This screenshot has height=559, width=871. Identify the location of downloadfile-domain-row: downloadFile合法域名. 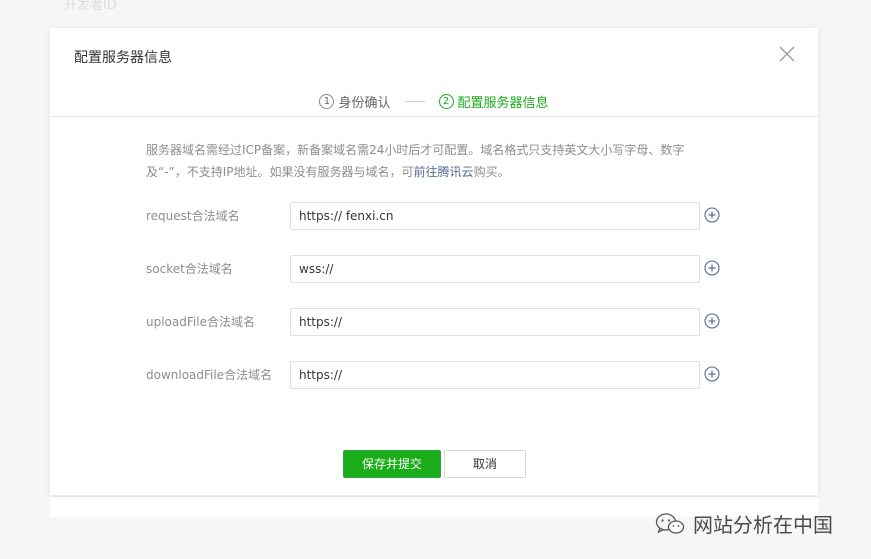
(446, 375).